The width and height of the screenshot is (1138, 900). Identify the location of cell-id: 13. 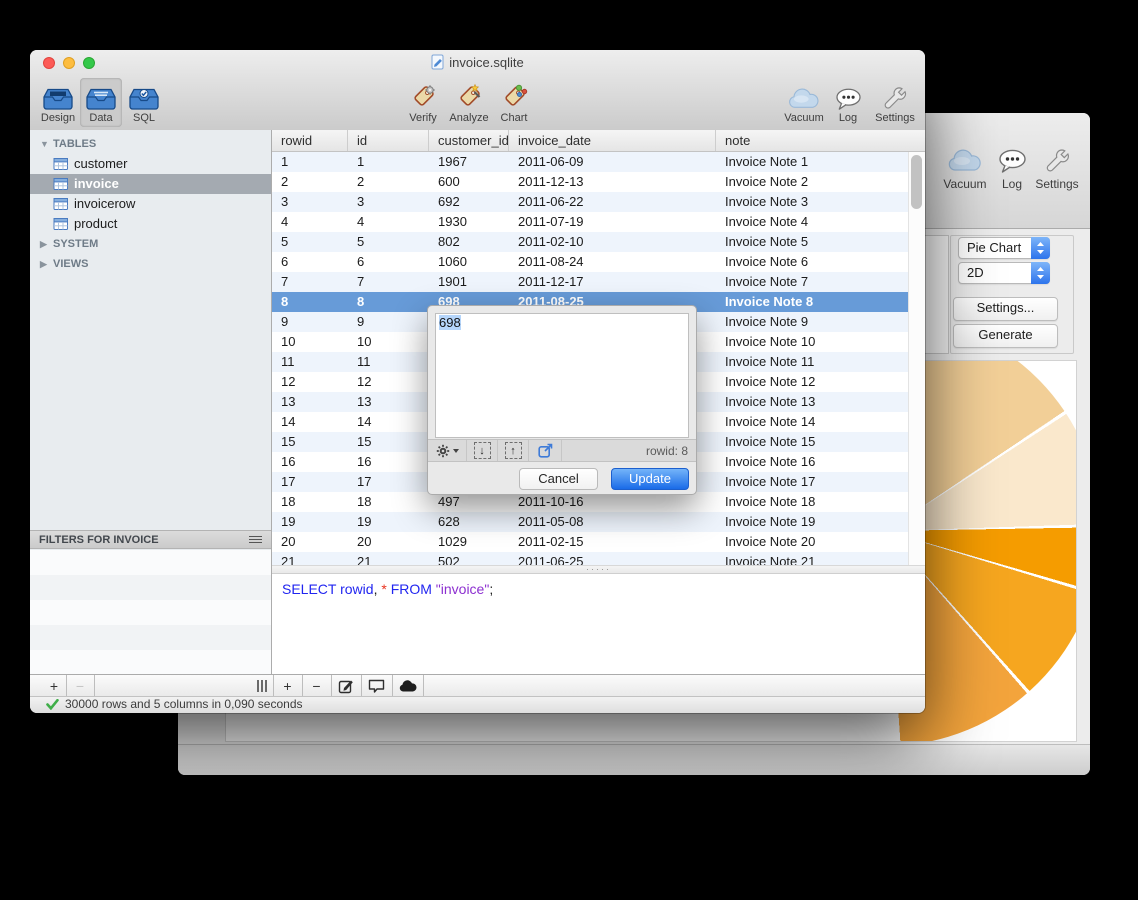
(388, 402).